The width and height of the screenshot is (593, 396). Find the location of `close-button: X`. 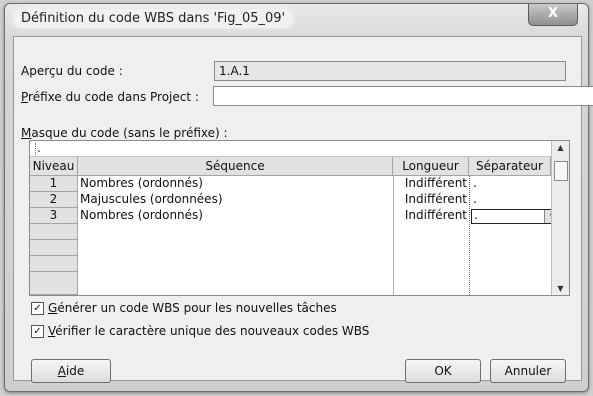

close-button: X is located at coordinates (553, 15).